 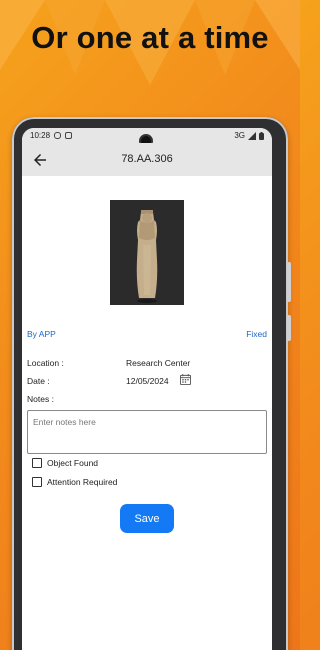 What do you see at coordinates (40, 399) in the screenshot?
I see `notes-label: Notes :` at bounding box center [40, 399].